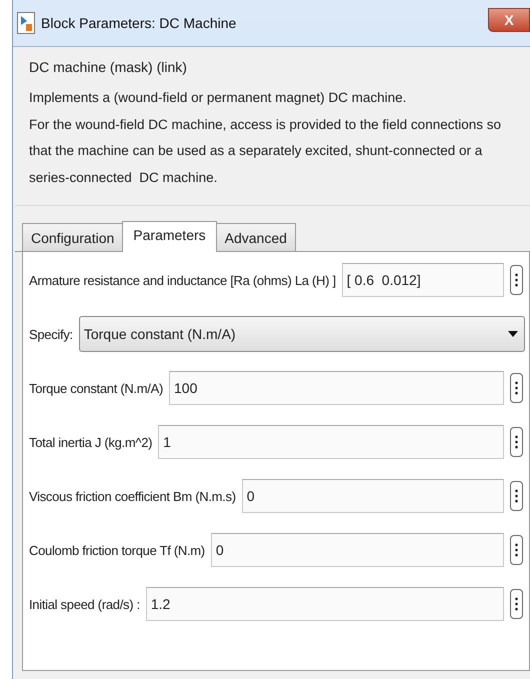  Describe the element at coordinates (138, 23) in the screenshot. I see `window-title: Block Parameters: DC Machine` at that location.